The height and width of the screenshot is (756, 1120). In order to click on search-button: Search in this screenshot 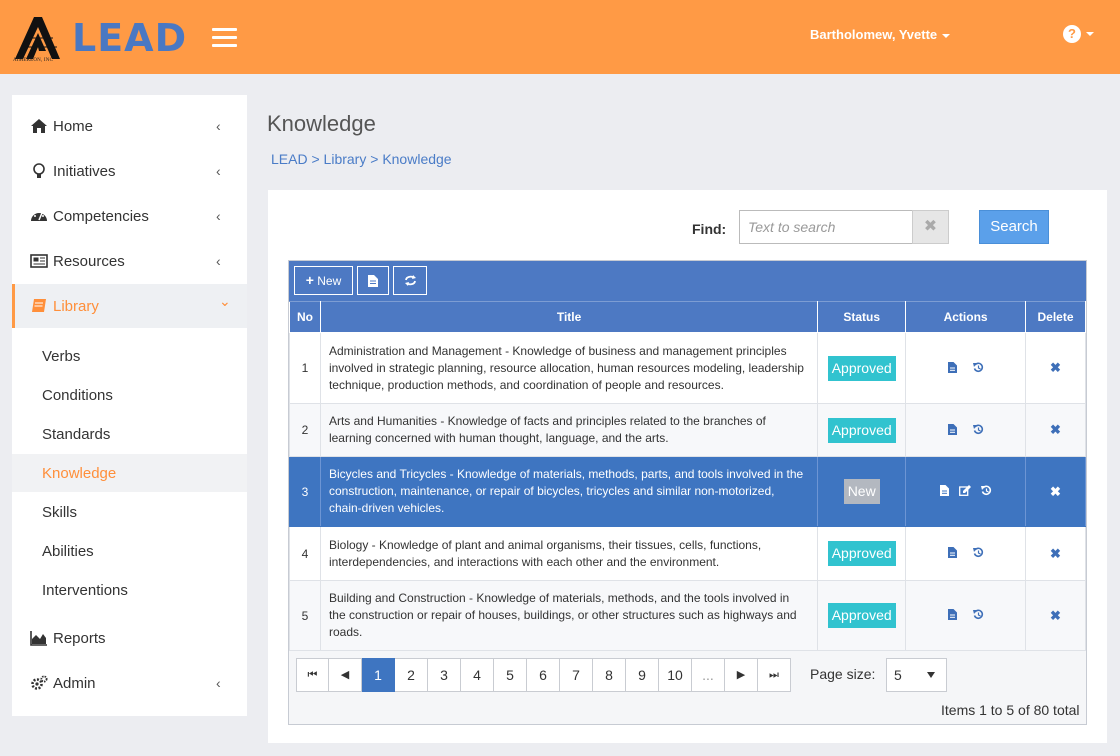, I will do `click(1014, 227)`.